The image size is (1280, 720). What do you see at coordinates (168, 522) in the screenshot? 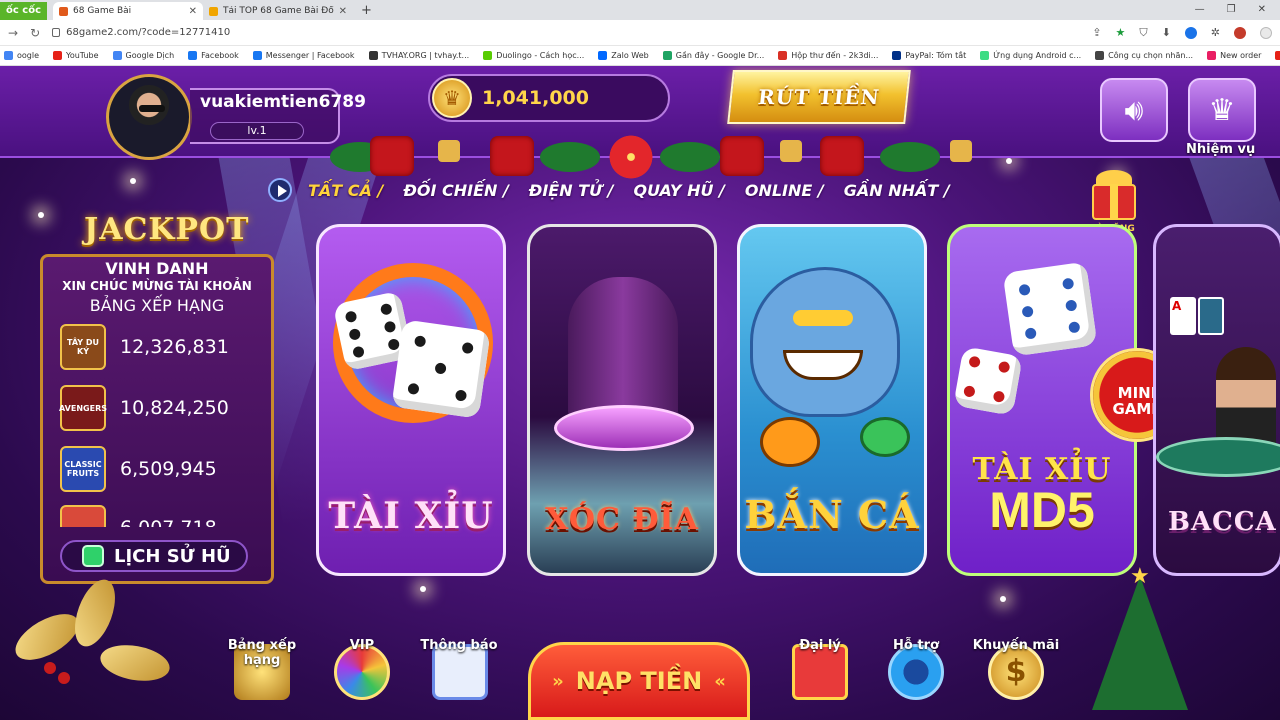
I see `jackpot-amount: 6,007,718` at bounding box center [168, 522].